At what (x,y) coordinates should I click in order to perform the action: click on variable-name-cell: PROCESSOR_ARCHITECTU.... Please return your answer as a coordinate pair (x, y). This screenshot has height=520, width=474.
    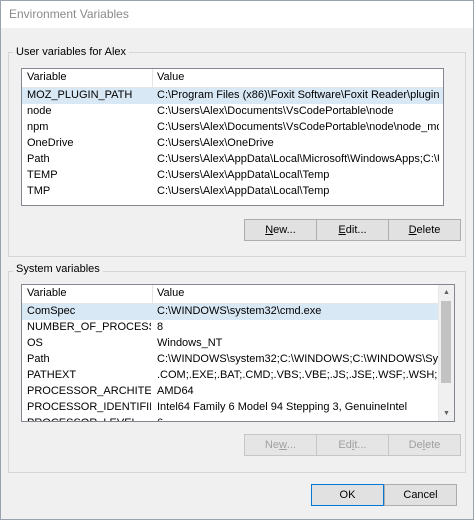
    Looking at the image, I should click on (89, 391).